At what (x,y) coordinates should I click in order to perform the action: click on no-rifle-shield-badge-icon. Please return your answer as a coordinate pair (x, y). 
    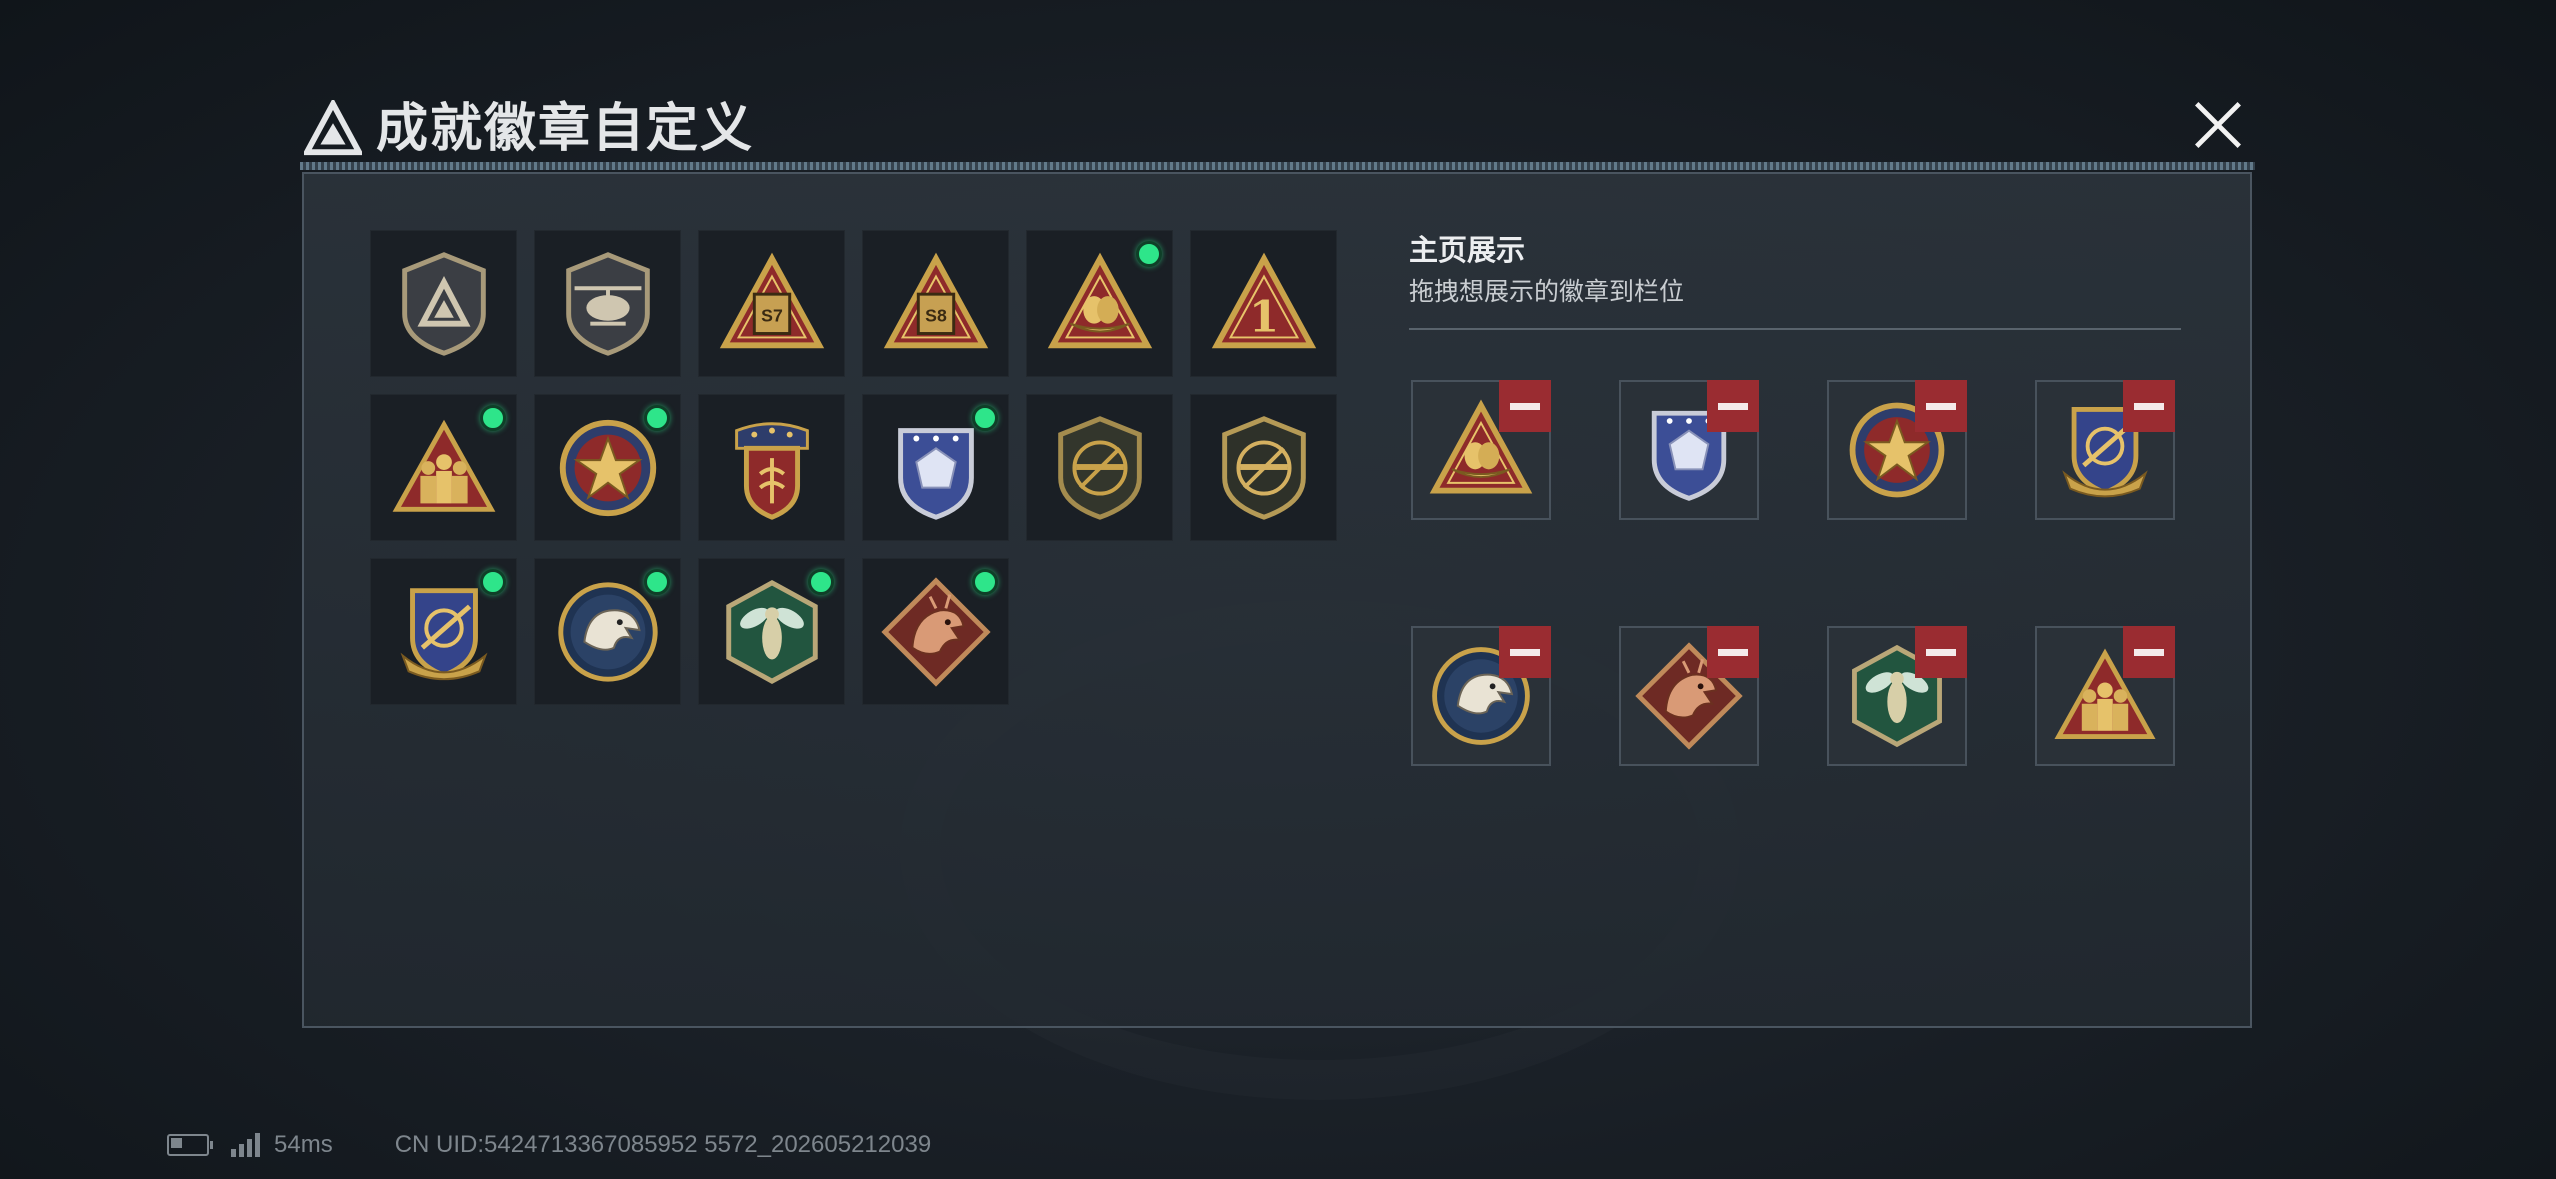
    Looking at the image, I should click on (1099, 467).